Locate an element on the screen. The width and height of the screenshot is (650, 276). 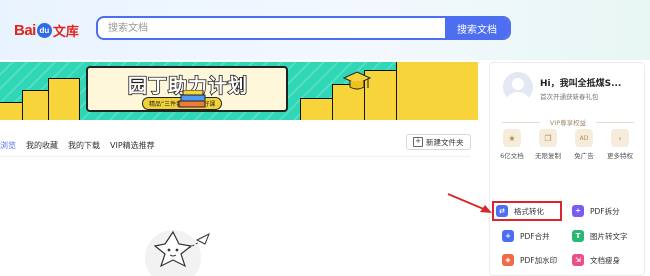
split-icon: ÷ is located at coordinates (578, 211).